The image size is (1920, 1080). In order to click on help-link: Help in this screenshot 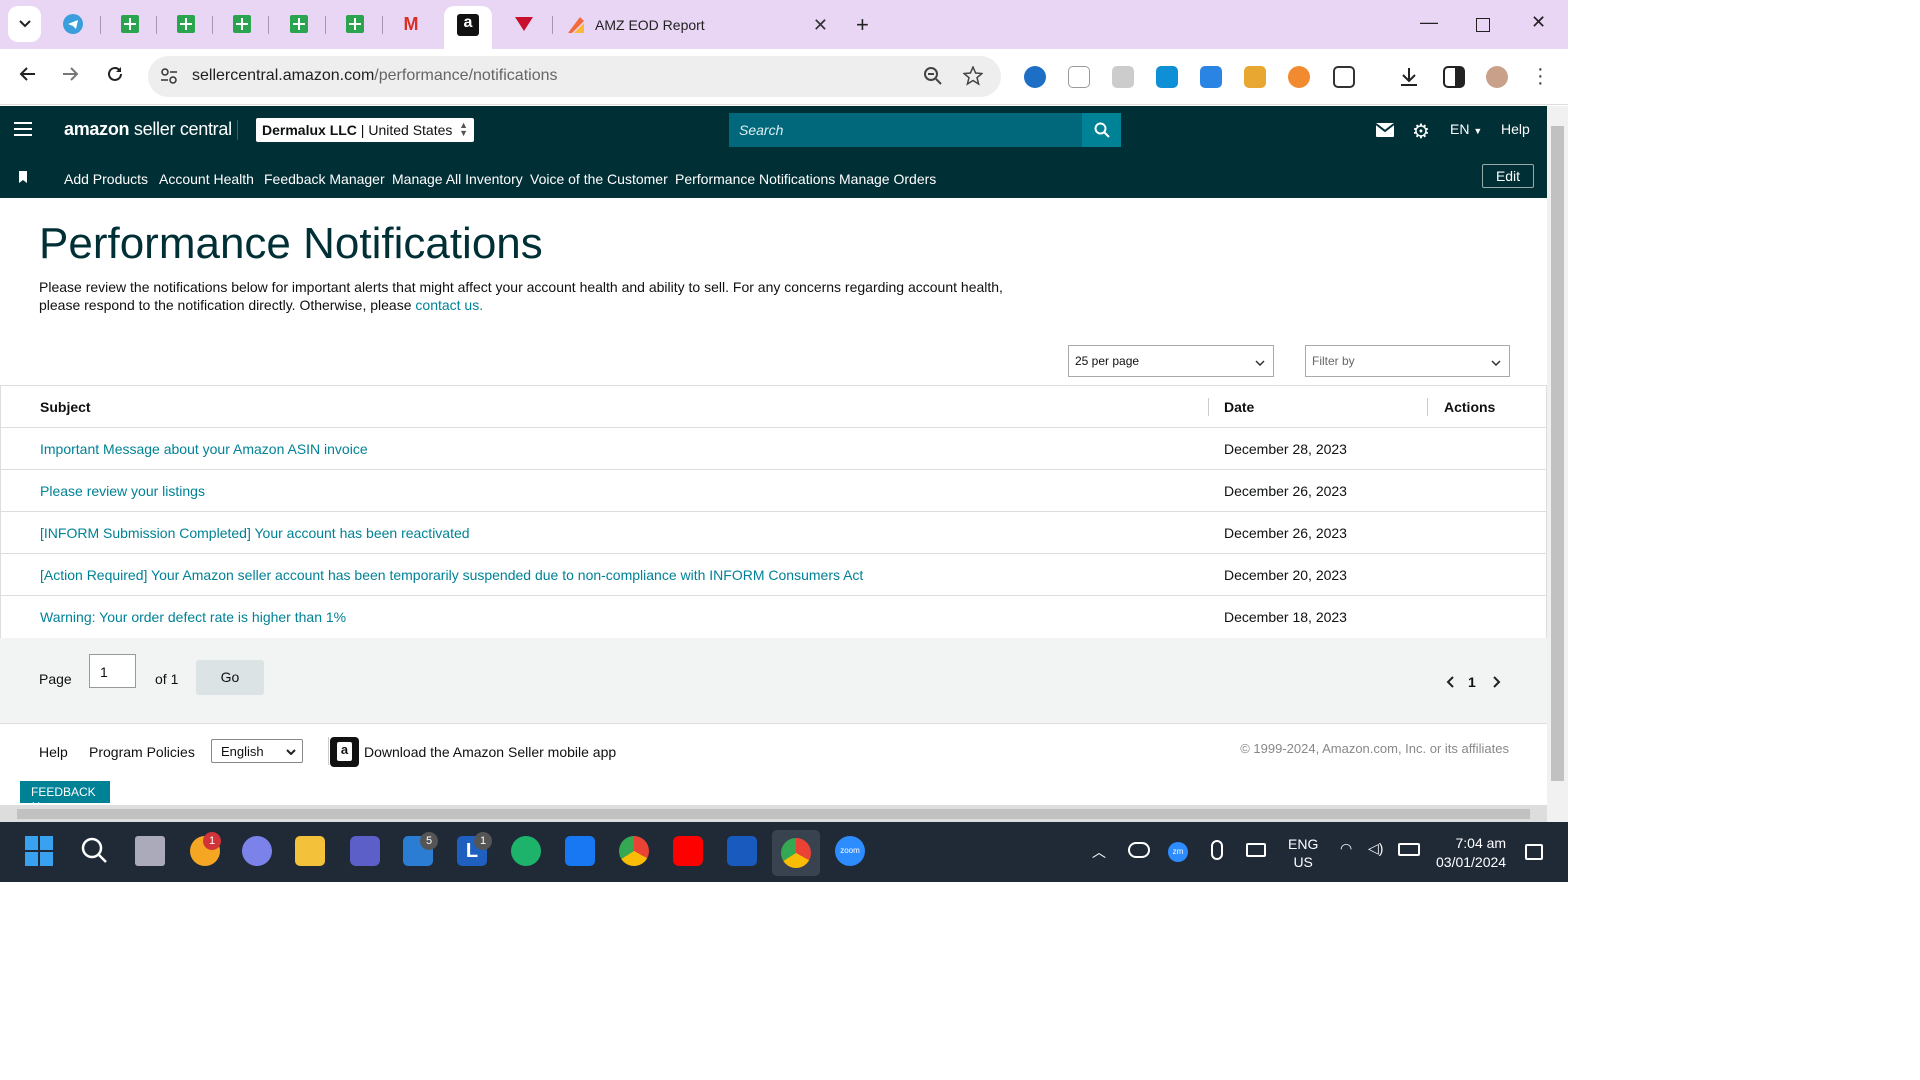, I will do `click(1515, 129)`.